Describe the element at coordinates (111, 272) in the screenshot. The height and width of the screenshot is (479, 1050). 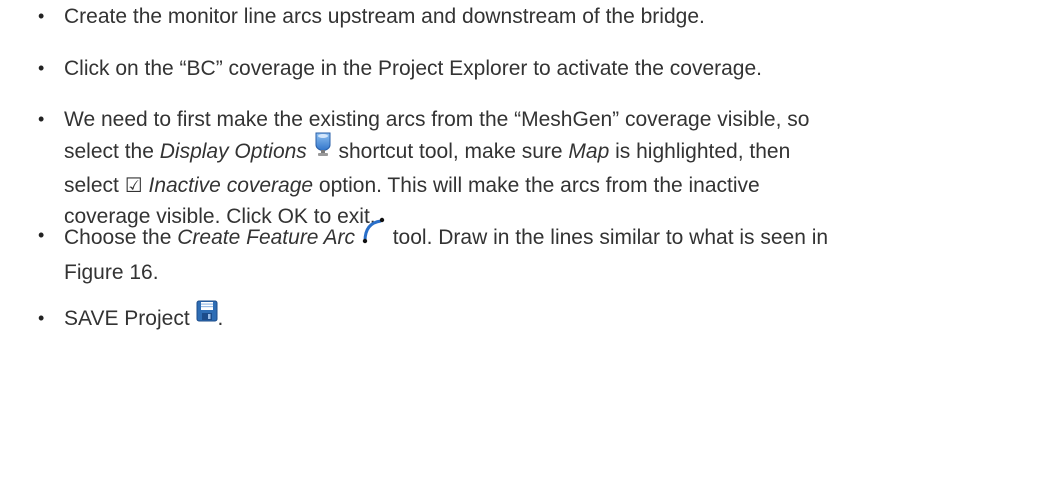
I see `text-line: Figure 16.` at that location.